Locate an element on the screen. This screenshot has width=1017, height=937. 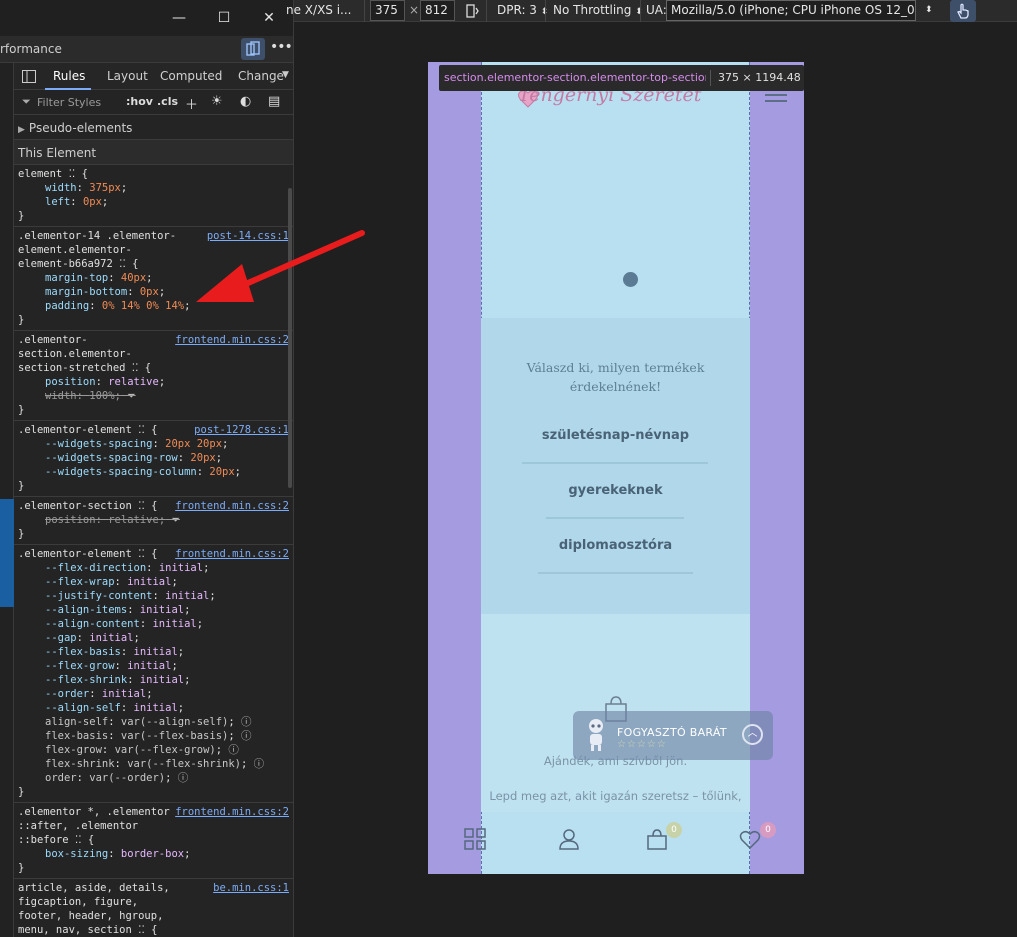
css-declaration: --flex-basis: initial; is located at coordinates (155, 652).